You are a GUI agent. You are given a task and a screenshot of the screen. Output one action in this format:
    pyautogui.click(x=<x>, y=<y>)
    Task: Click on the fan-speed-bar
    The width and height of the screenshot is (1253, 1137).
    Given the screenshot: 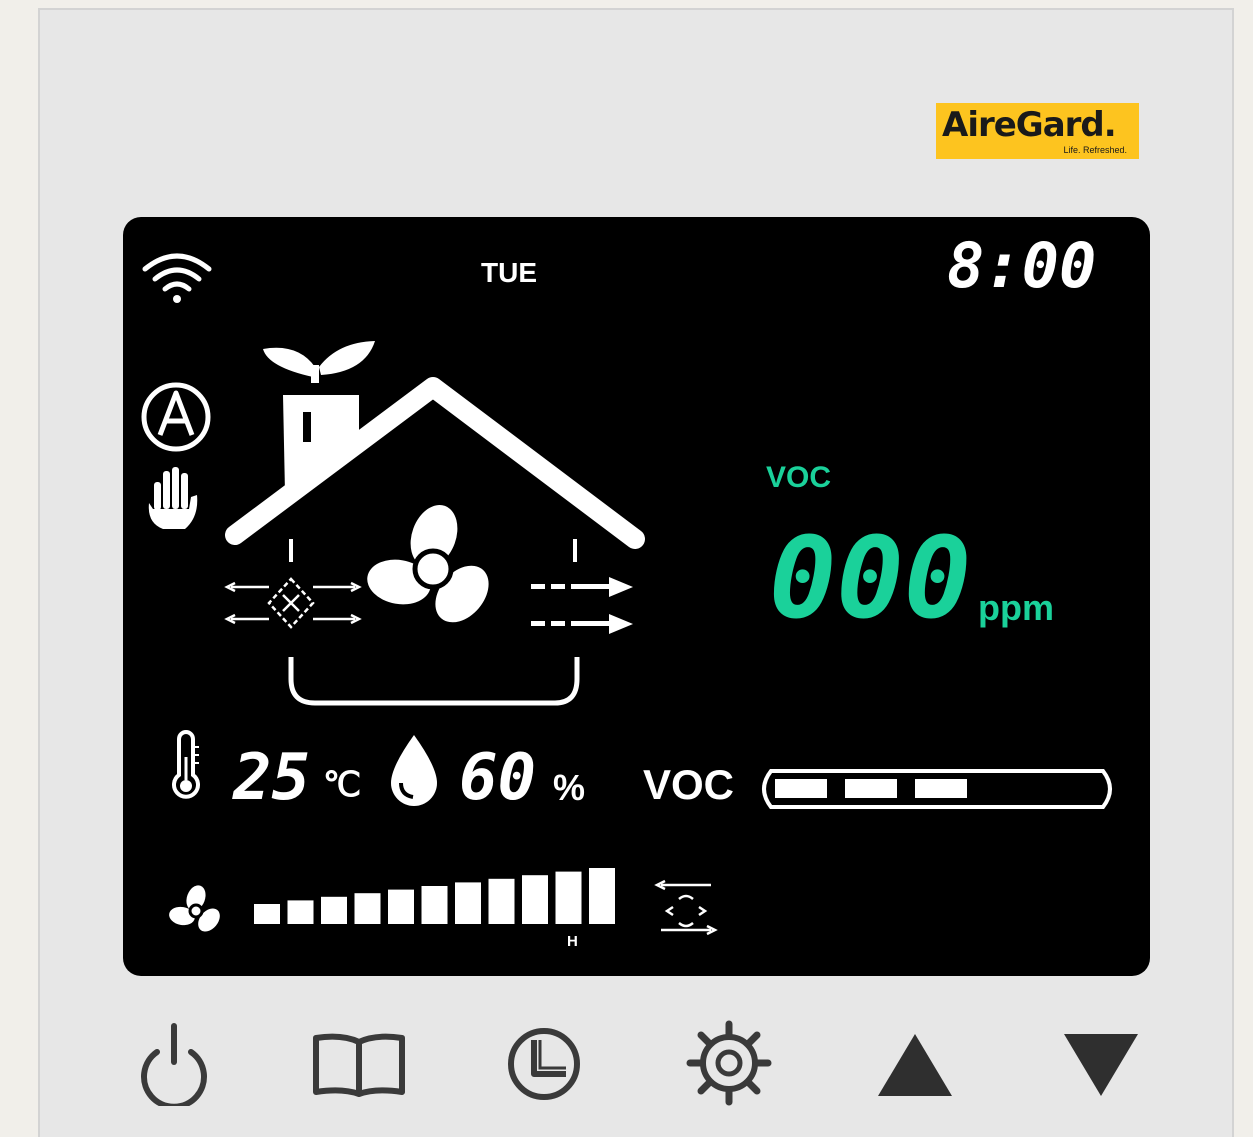 What is the action you would take?
    pyautogui.click(x=434, y=896)
    